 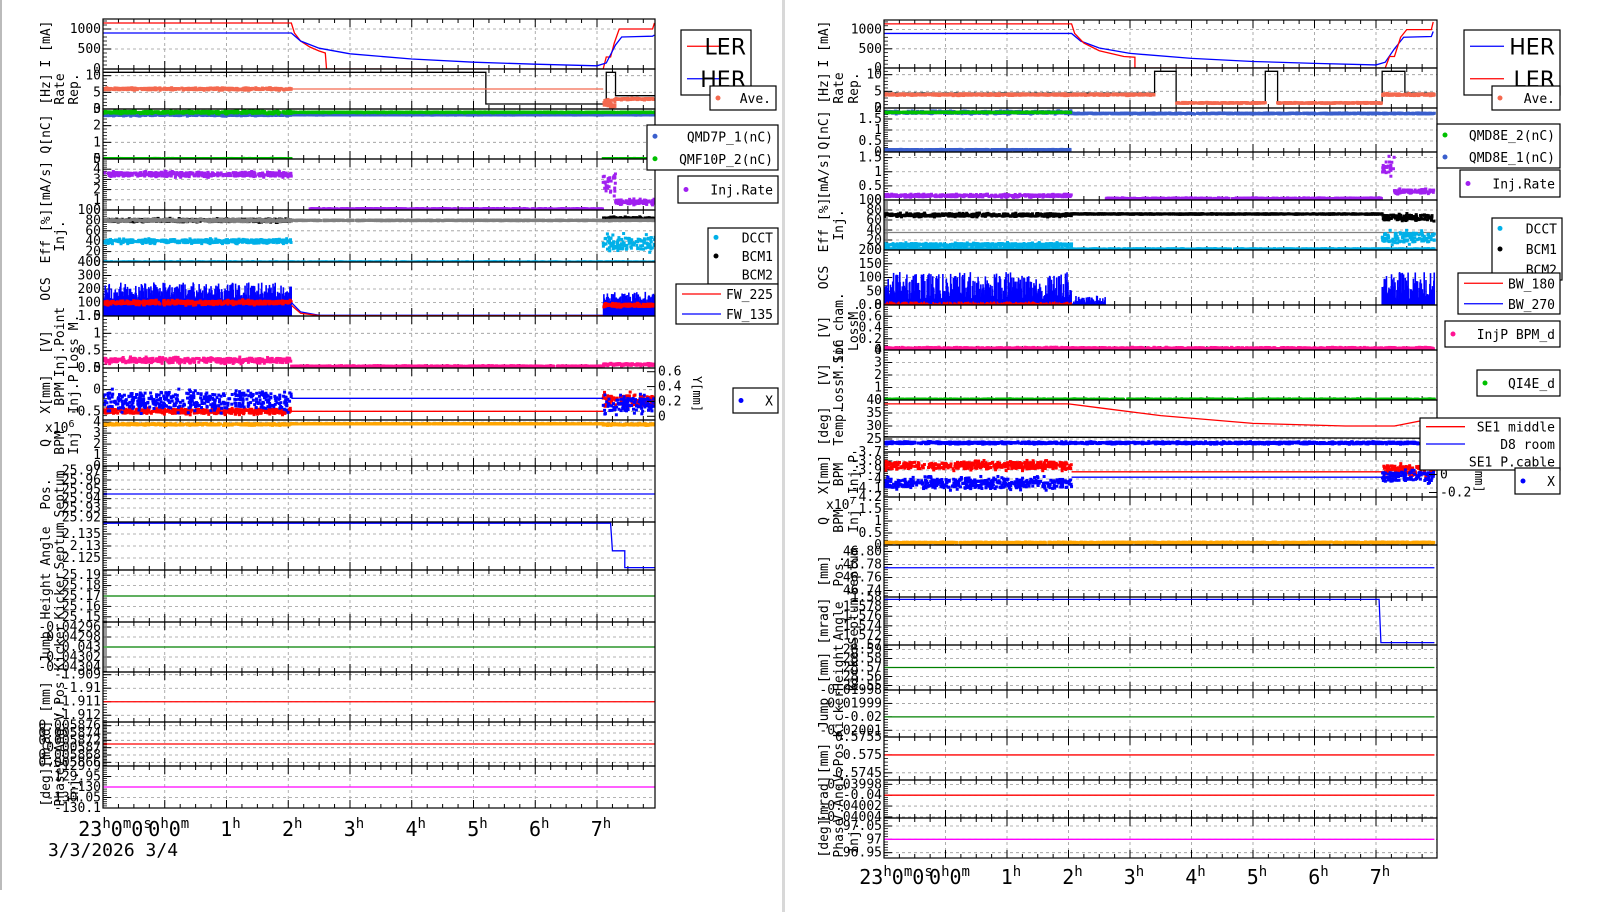 I want to click on y-axis-label: Rate, so click(x=60, y=88).